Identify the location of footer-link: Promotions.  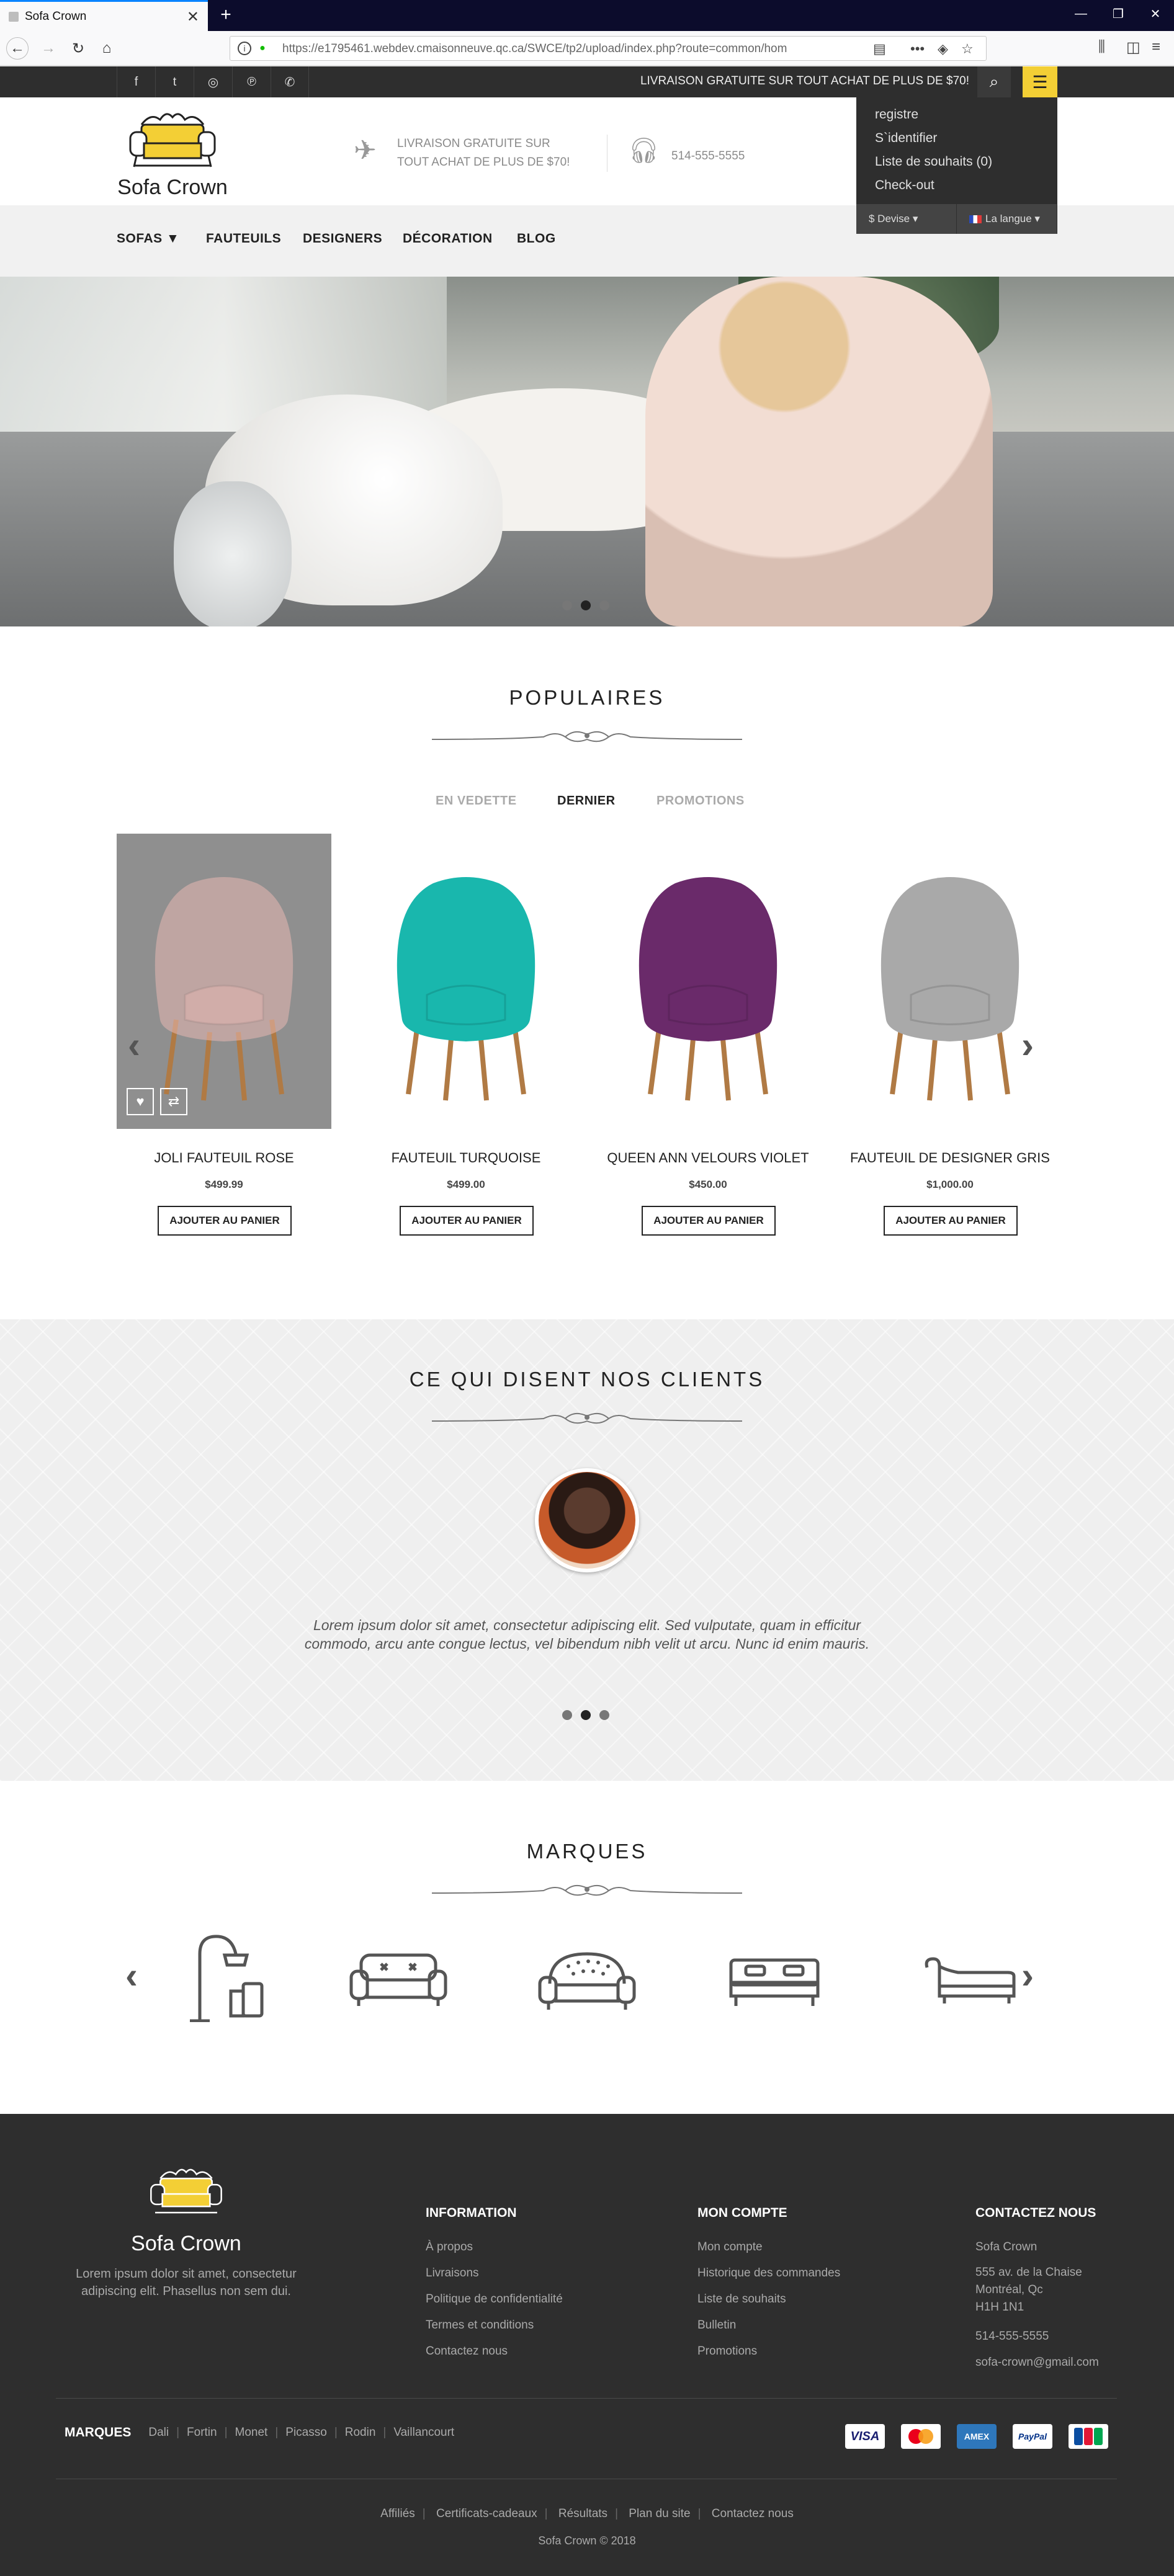
(768, 2351).